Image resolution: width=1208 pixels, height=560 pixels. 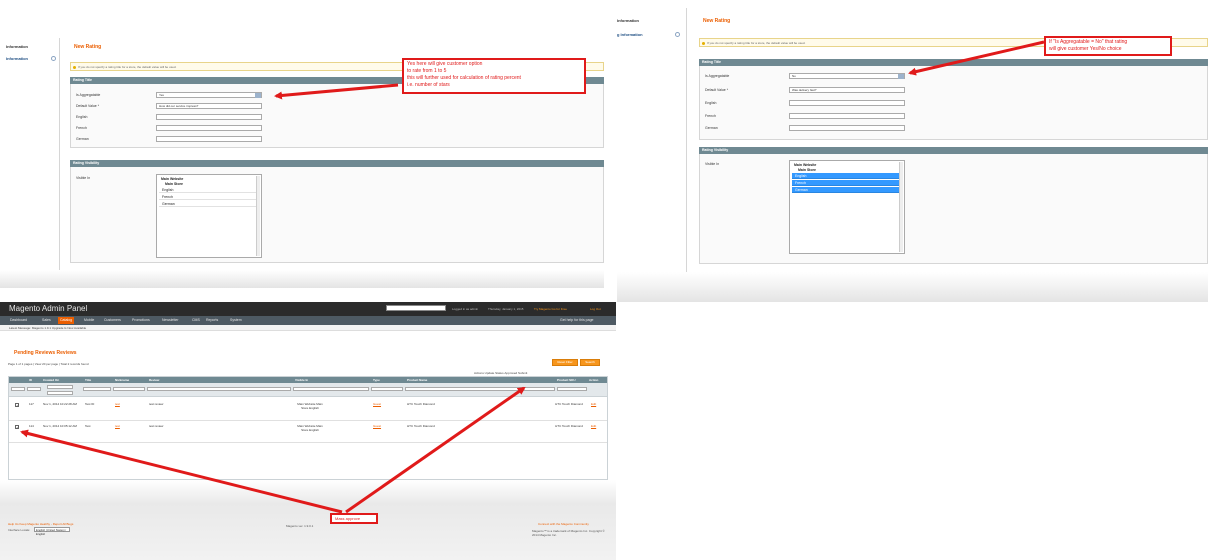 I want to click on filter-id-input, so click(x=34, y=389).